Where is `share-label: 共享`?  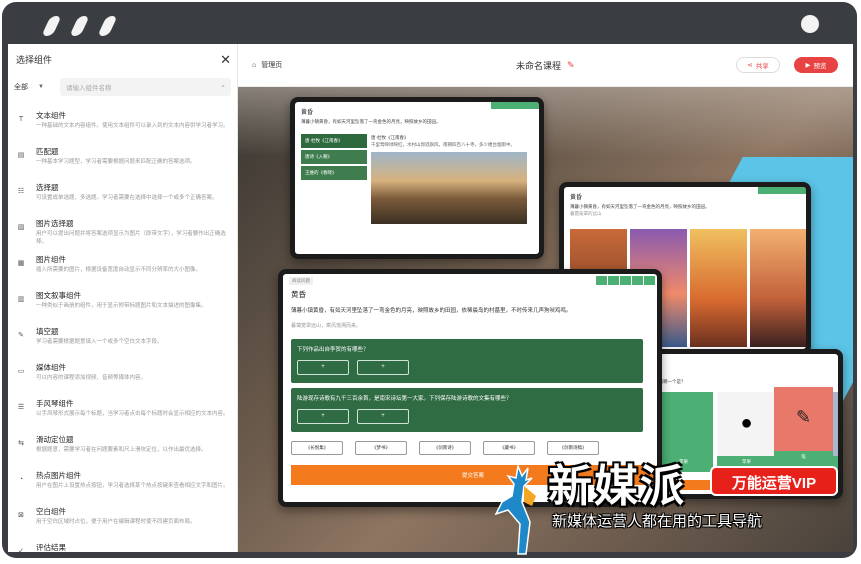
share-label: 共享 is located at coordinates (762, 66).